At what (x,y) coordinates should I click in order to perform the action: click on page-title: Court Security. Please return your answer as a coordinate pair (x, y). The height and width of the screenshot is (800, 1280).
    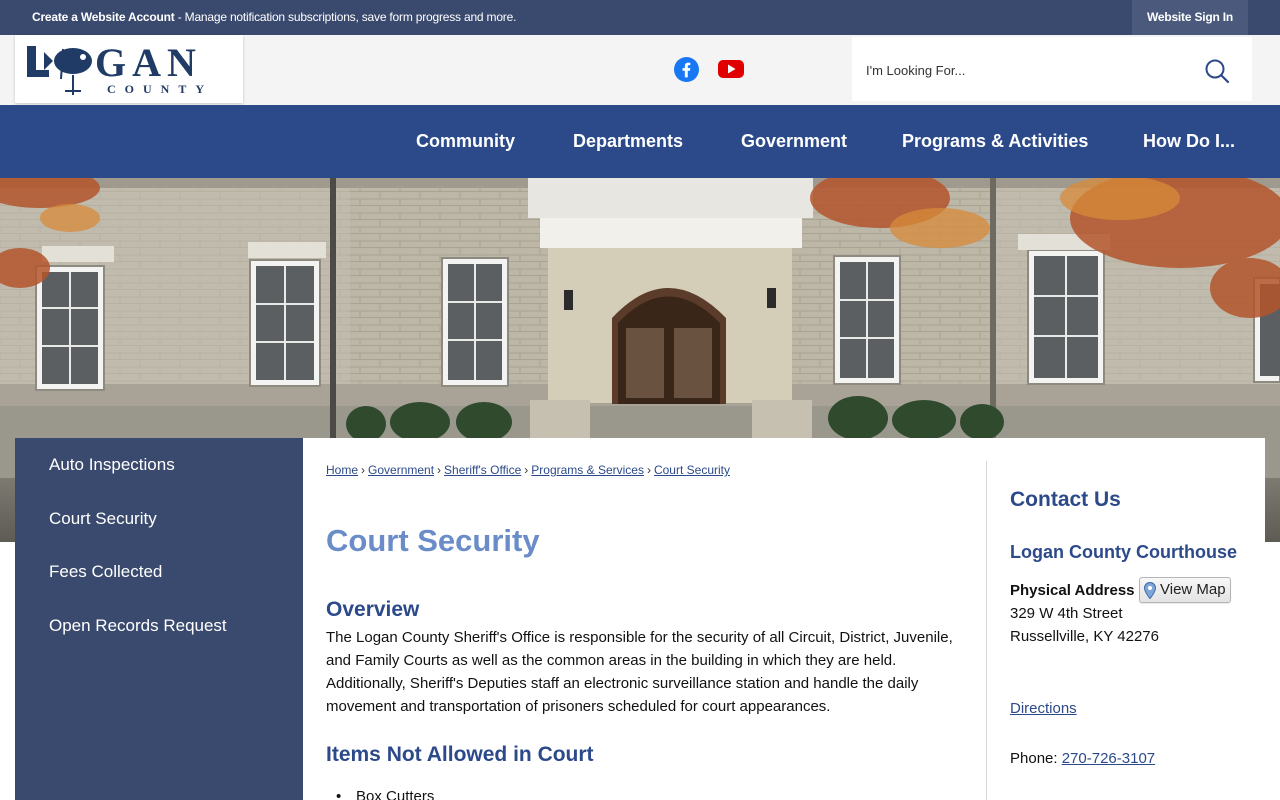
    Looking at the image, I should click on (433, 540).